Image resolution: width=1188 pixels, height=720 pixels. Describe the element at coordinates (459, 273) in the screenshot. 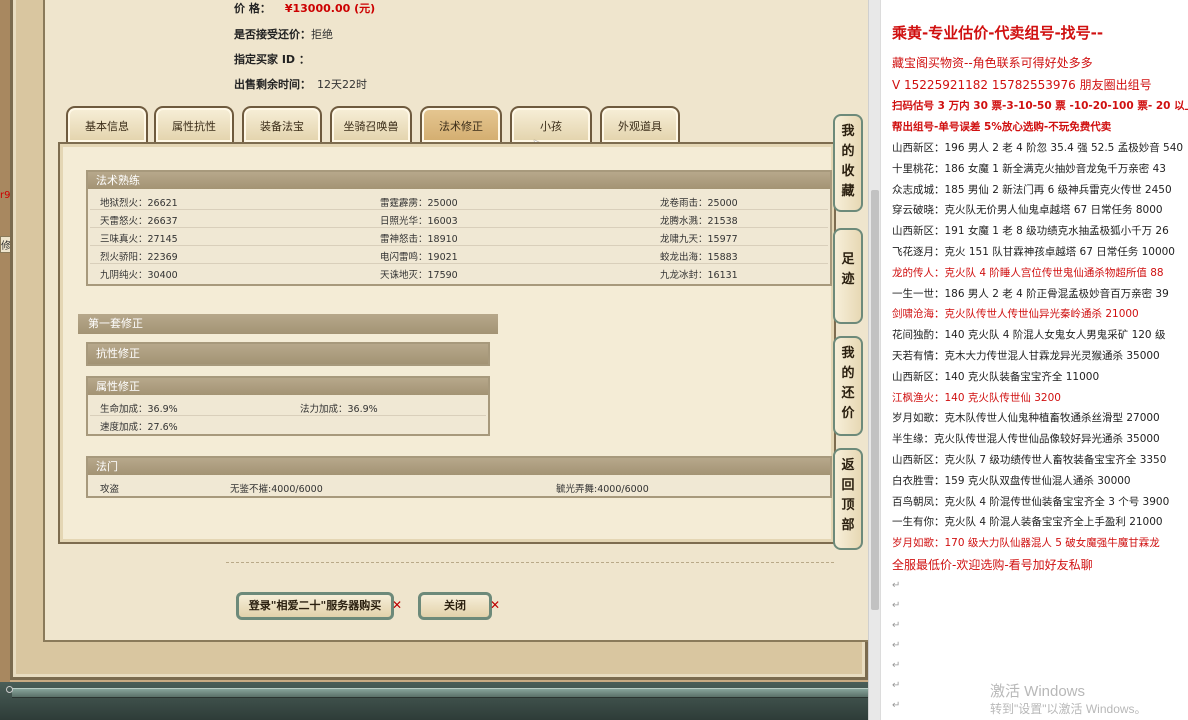

I see `spell-row: 九阴纯火：30400 天诛地灭：17590 九龙冰封：16131` at that location.